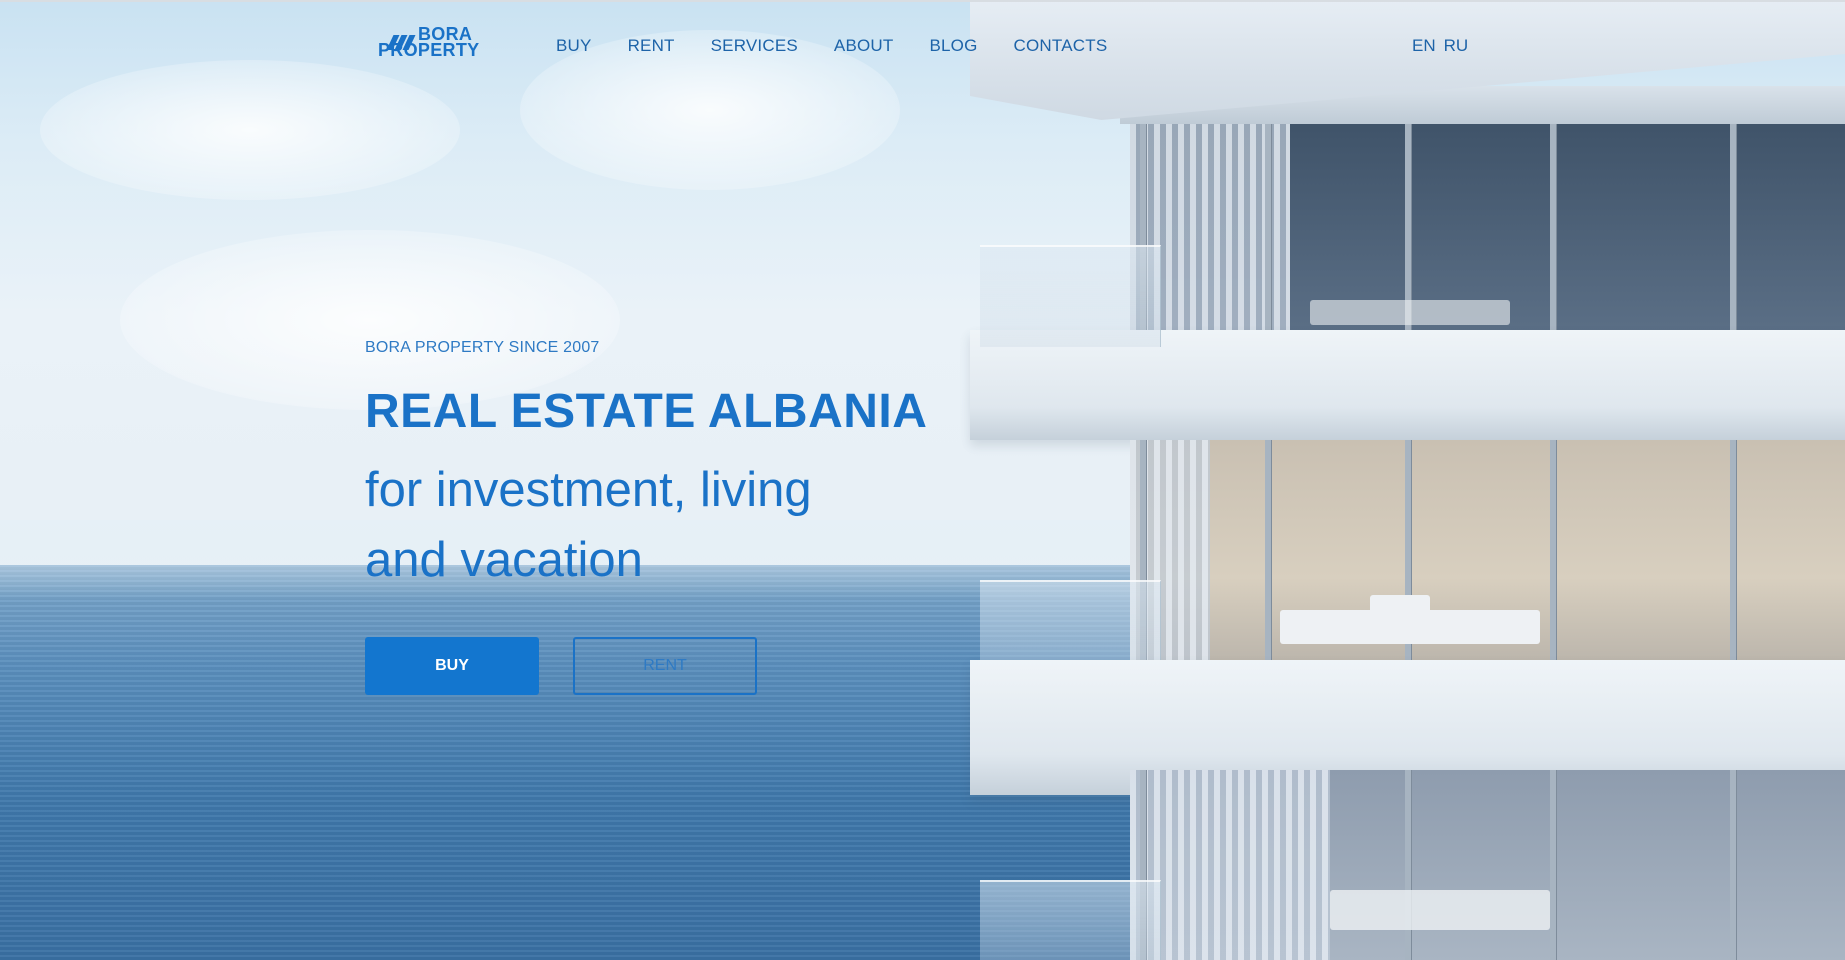 The height and width of the screenshot is (960, 1845). Describe the element at coordinates (922, 1) in the screenshot. I see `top-border` at that location.